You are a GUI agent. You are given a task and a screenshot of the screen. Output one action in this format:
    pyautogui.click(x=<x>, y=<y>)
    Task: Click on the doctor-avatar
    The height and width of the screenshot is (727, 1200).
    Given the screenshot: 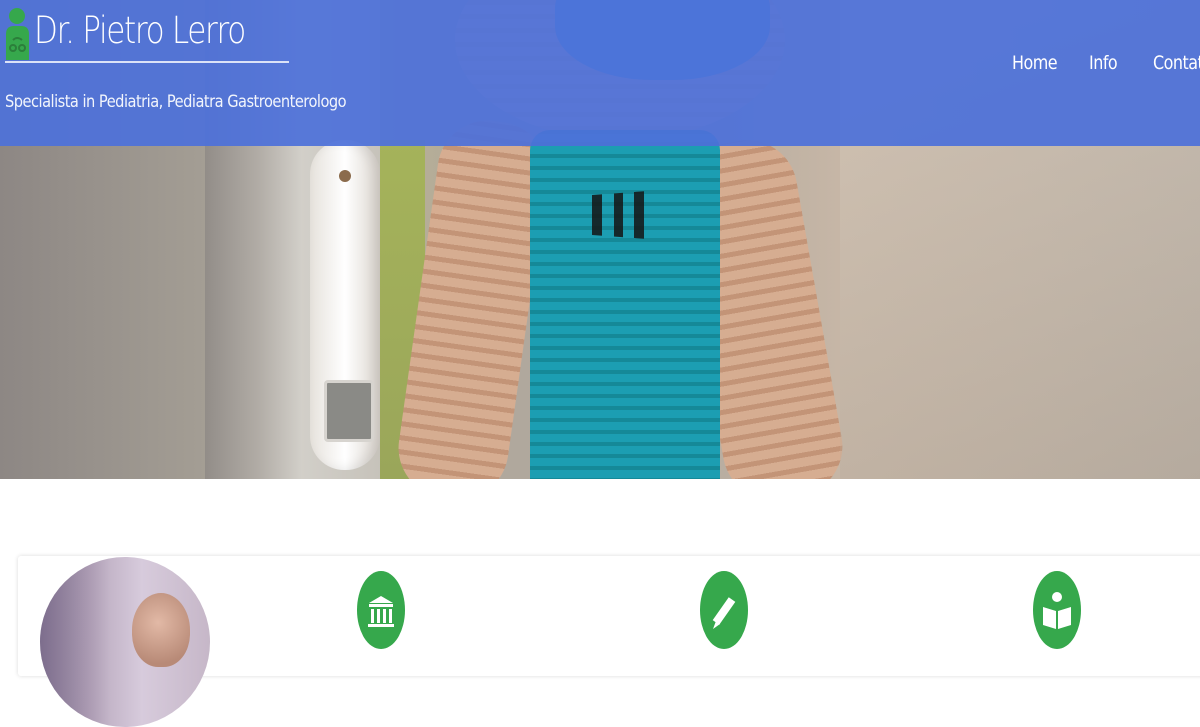 What is the action you would take?
    pyautogui.click(x=125, y=642)
    